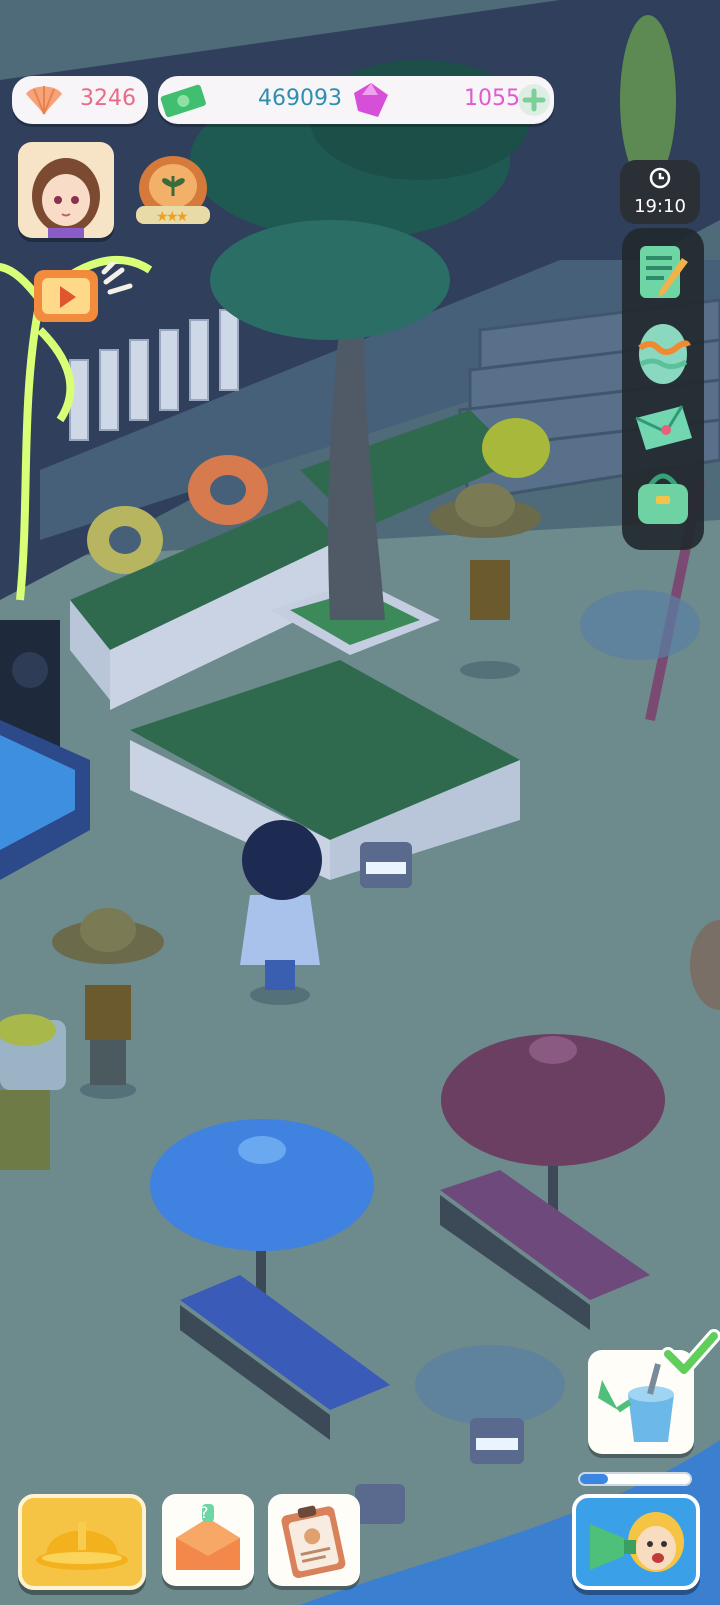  I want to click on plus-icon, so click(534, 100).